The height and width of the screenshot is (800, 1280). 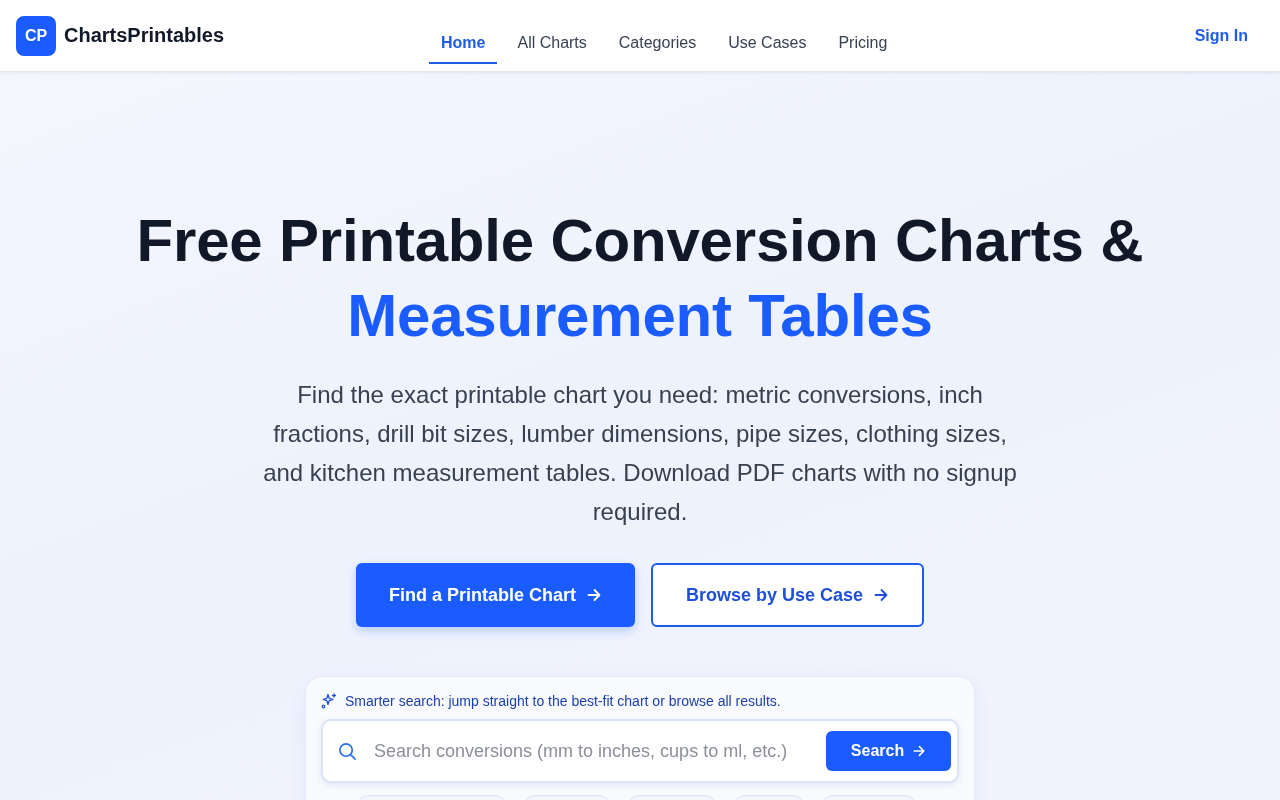 What do you see at coordinates (640, 241) in the screenshot?
I see `hero-title: Free Printable Conversion Charts &` at bounding box center [640, 241].